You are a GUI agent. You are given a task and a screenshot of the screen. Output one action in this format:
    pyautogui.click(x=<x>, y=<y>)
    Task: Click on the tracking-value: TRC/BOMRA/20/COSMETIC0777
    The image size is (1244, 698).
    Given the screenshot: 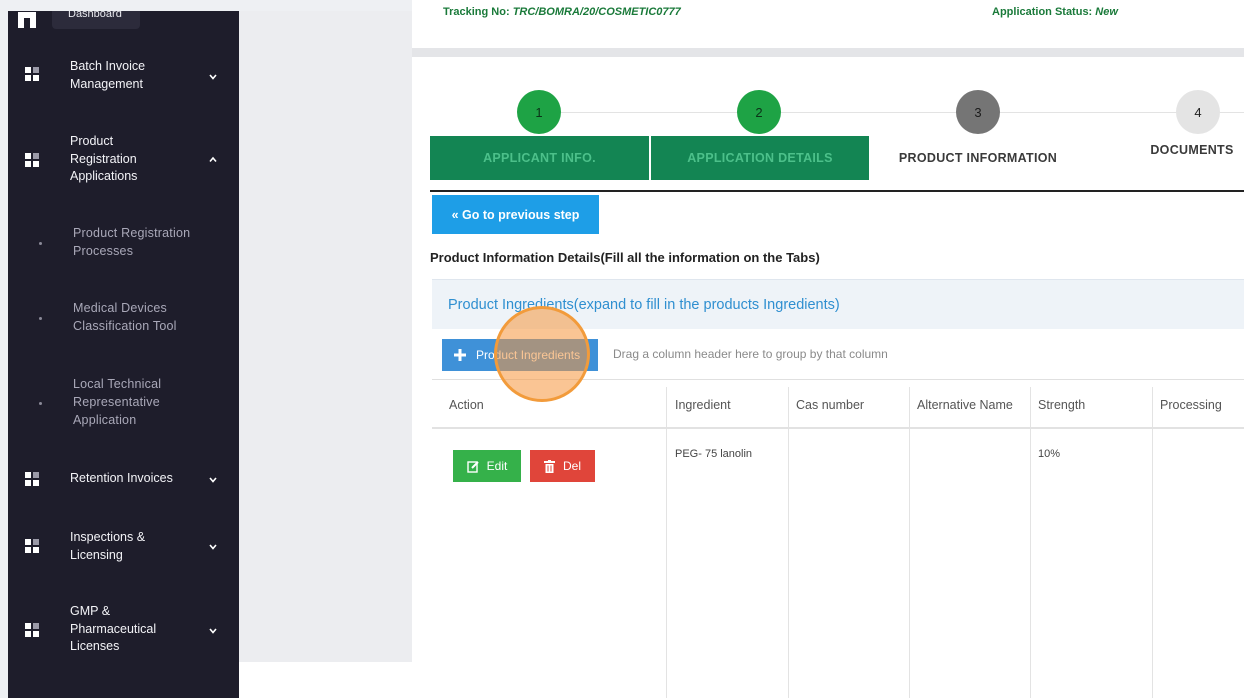 What is the action you would take?
    pyautogui.click(x=596, y=12)
    